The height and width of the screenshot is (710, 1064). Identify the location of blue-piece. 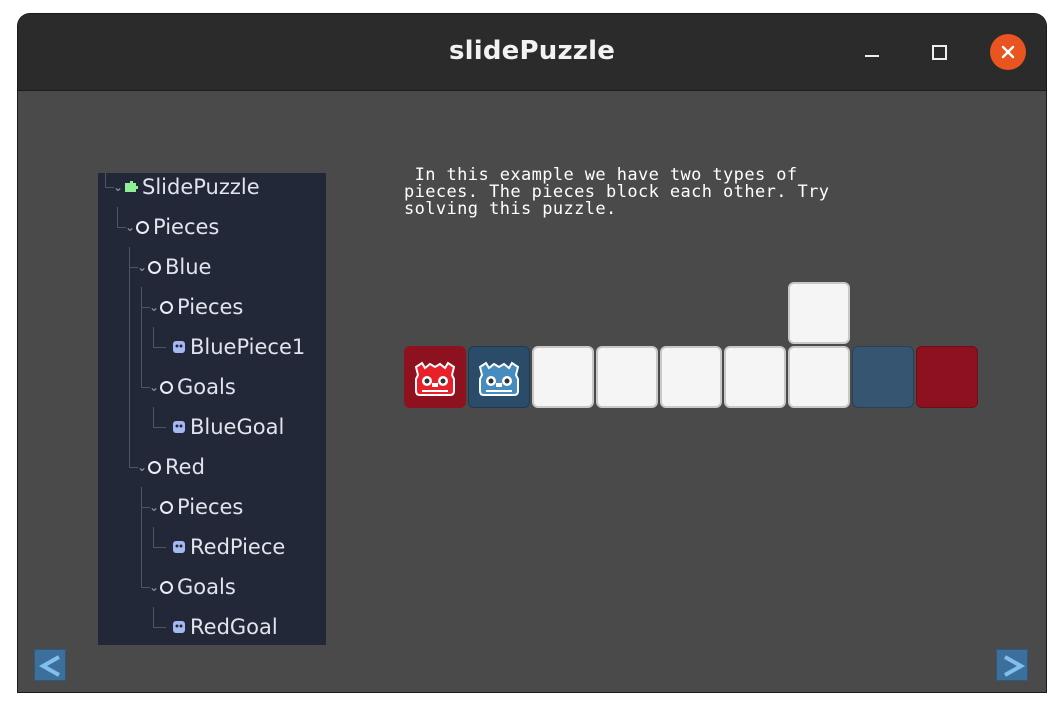
(499, 377).